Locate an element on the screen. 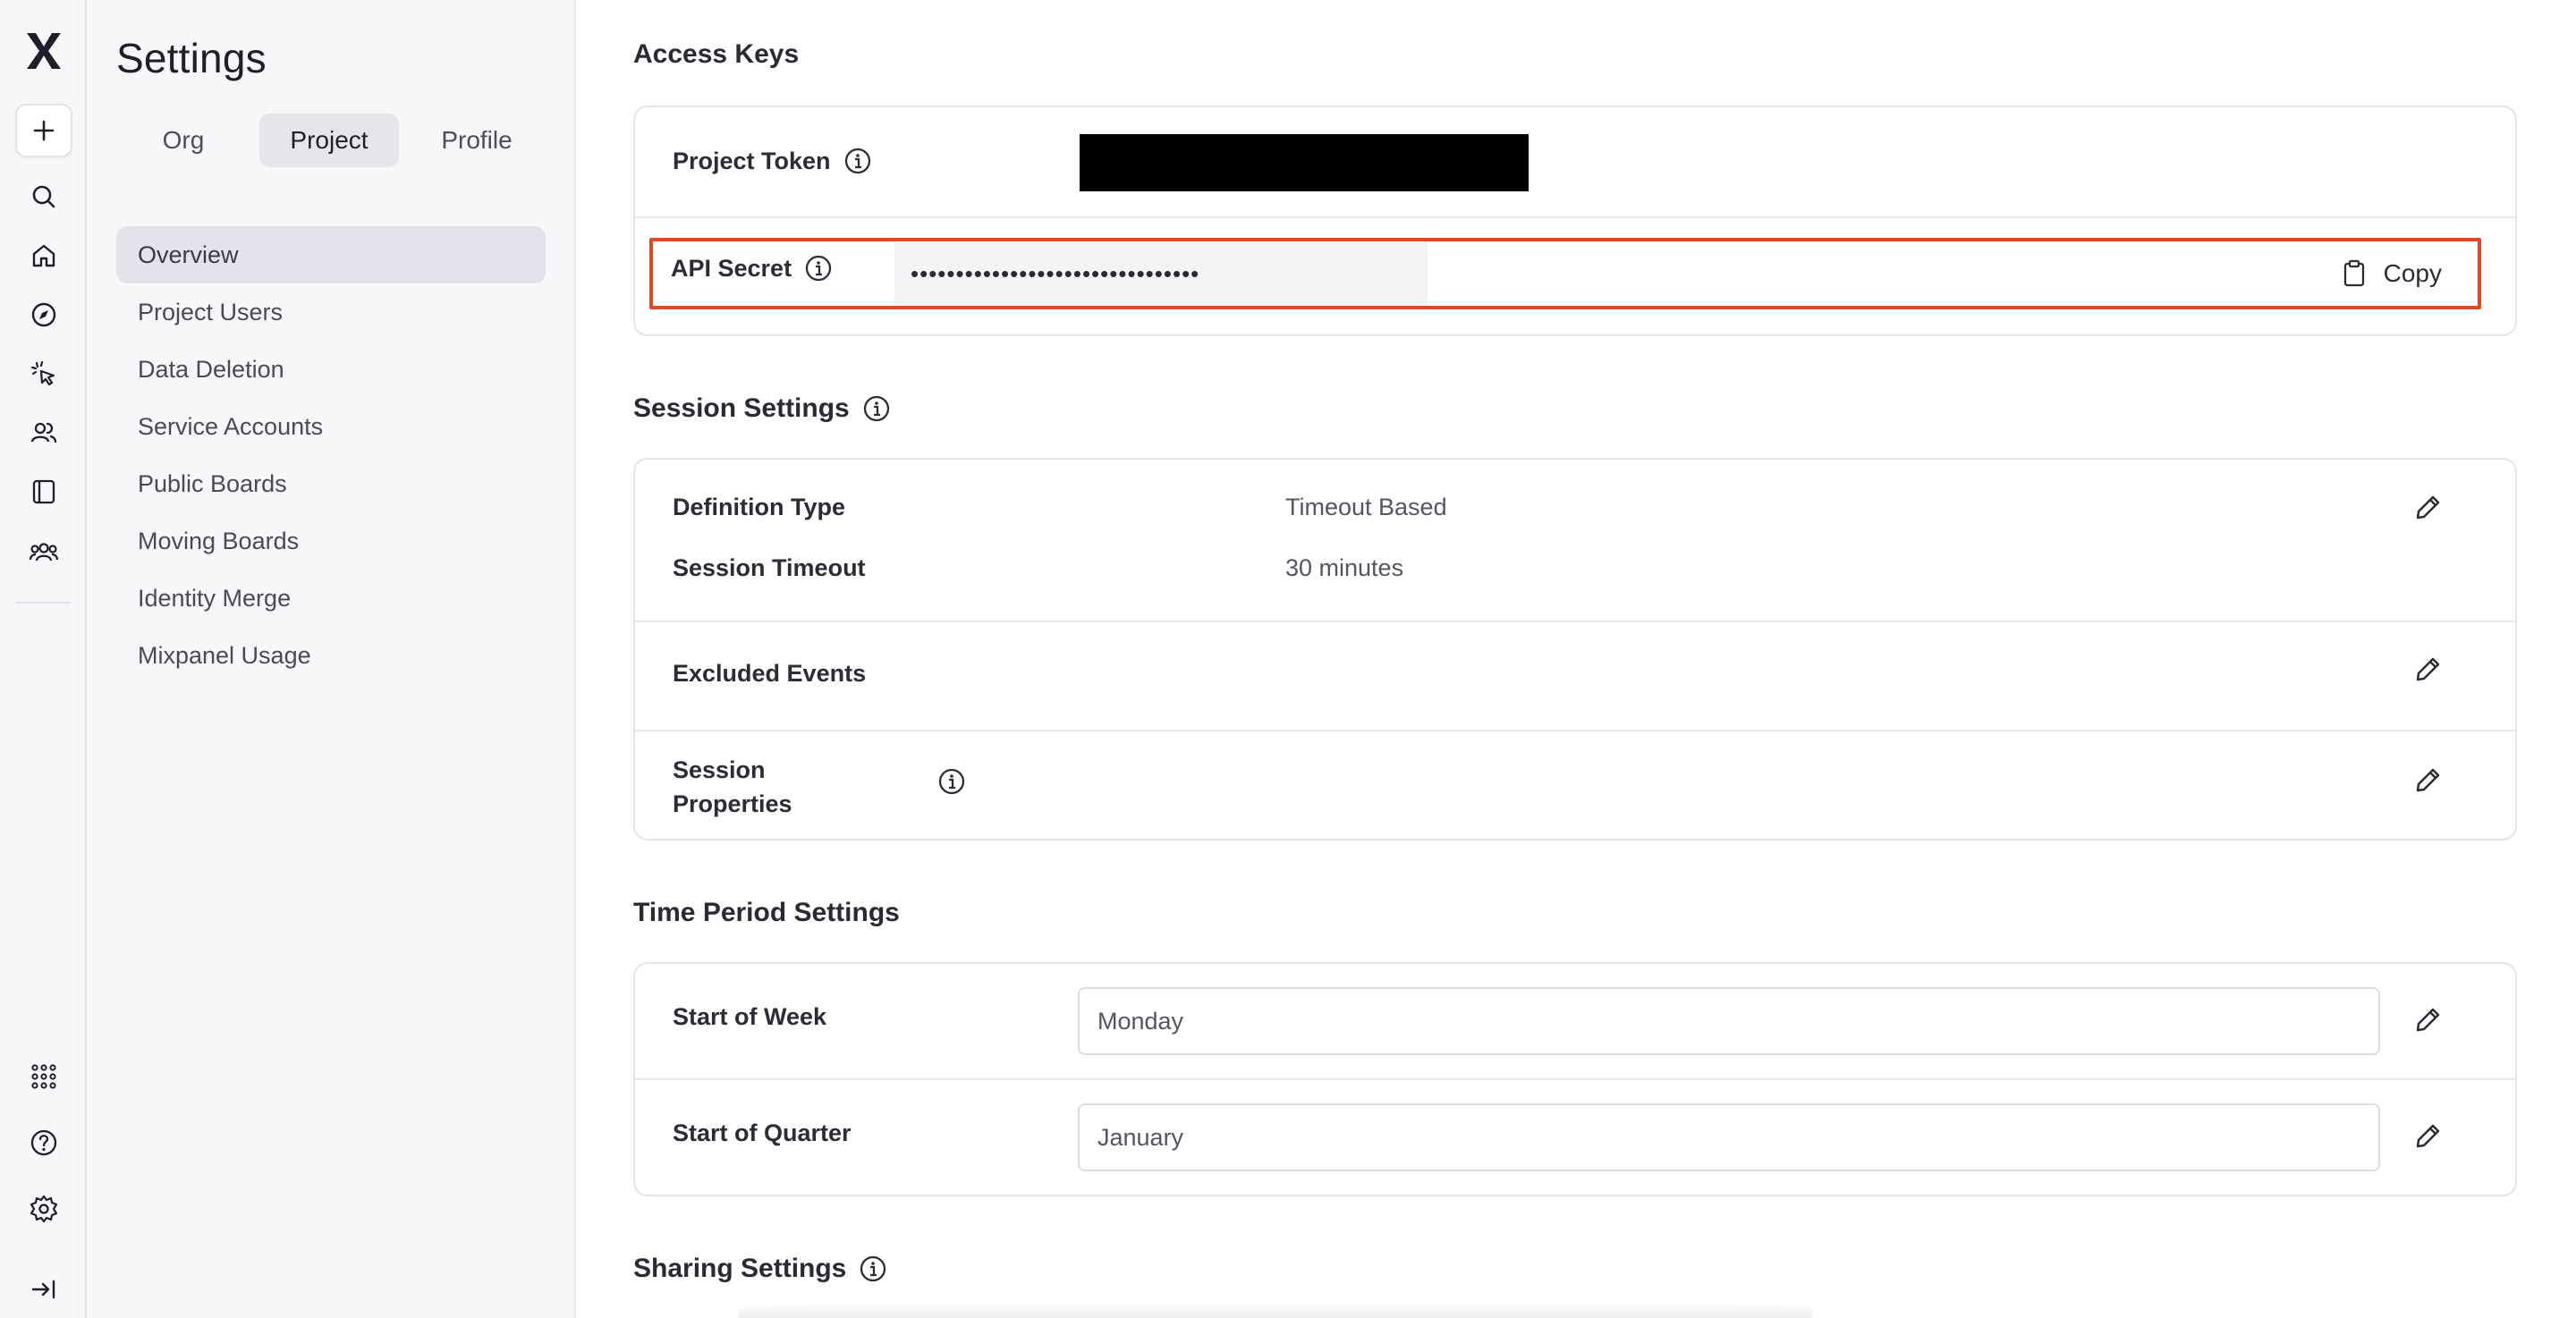 This screenshot has width=2576, height=1318. rail-divider is located at coordinates (43, 603).